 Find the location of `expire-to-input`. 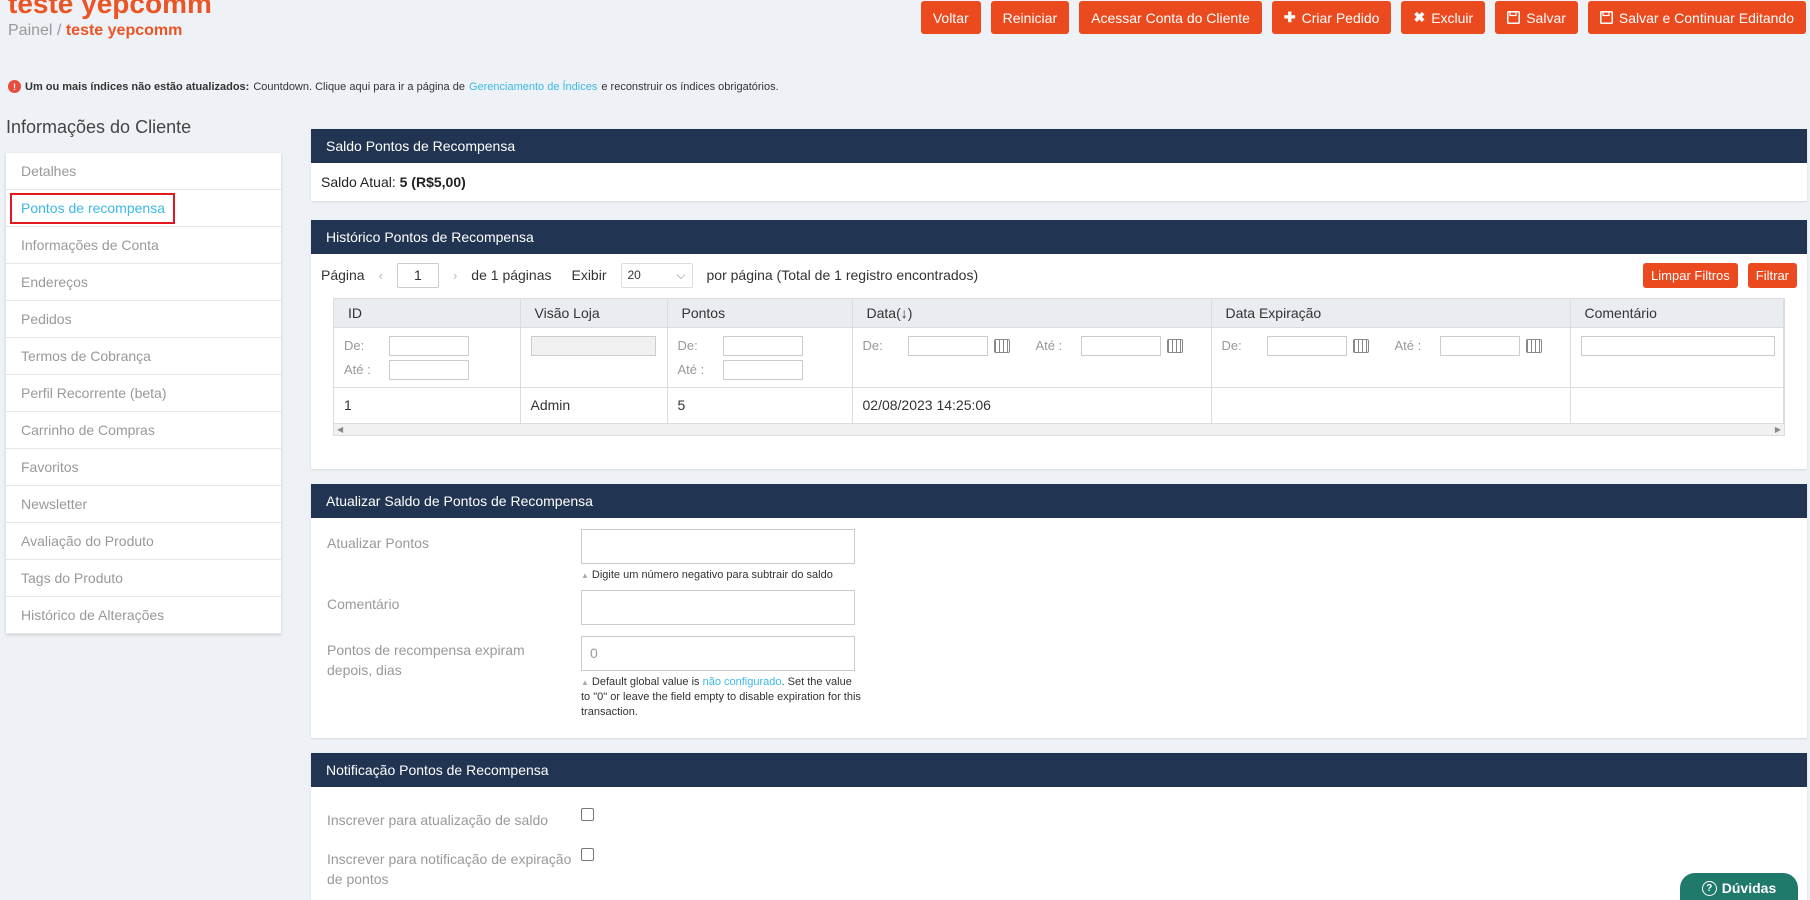

expire-to-input is located at coordinates (1479, 345).